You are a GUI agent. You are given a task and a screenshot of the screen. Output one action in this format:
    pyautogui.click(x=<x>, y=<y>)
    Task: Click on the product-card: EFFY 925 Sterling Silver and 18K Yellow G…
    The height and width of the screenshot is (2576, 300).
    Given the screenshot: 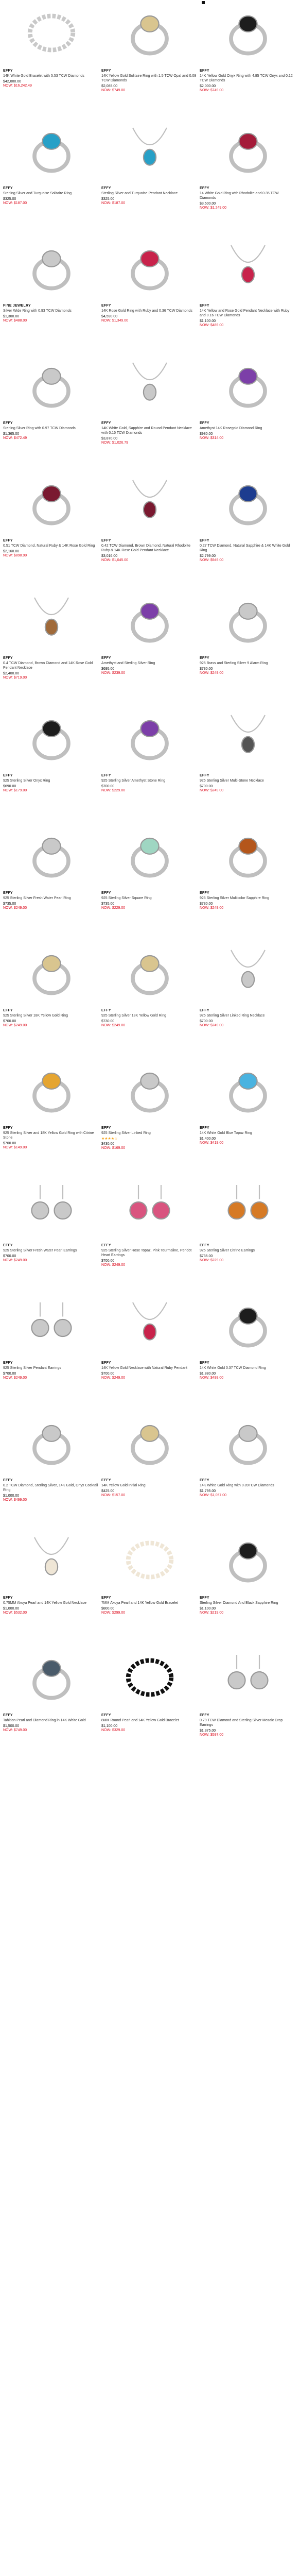 What is the action you would take?
    pyautogui.click(x=51, y=1116)
    